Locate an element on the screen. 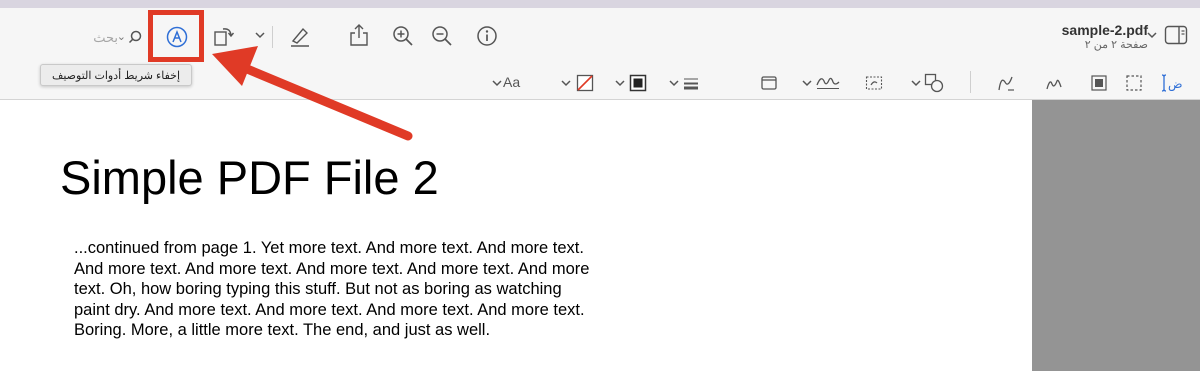  text-box-icon is located at coordinates (874, 83).